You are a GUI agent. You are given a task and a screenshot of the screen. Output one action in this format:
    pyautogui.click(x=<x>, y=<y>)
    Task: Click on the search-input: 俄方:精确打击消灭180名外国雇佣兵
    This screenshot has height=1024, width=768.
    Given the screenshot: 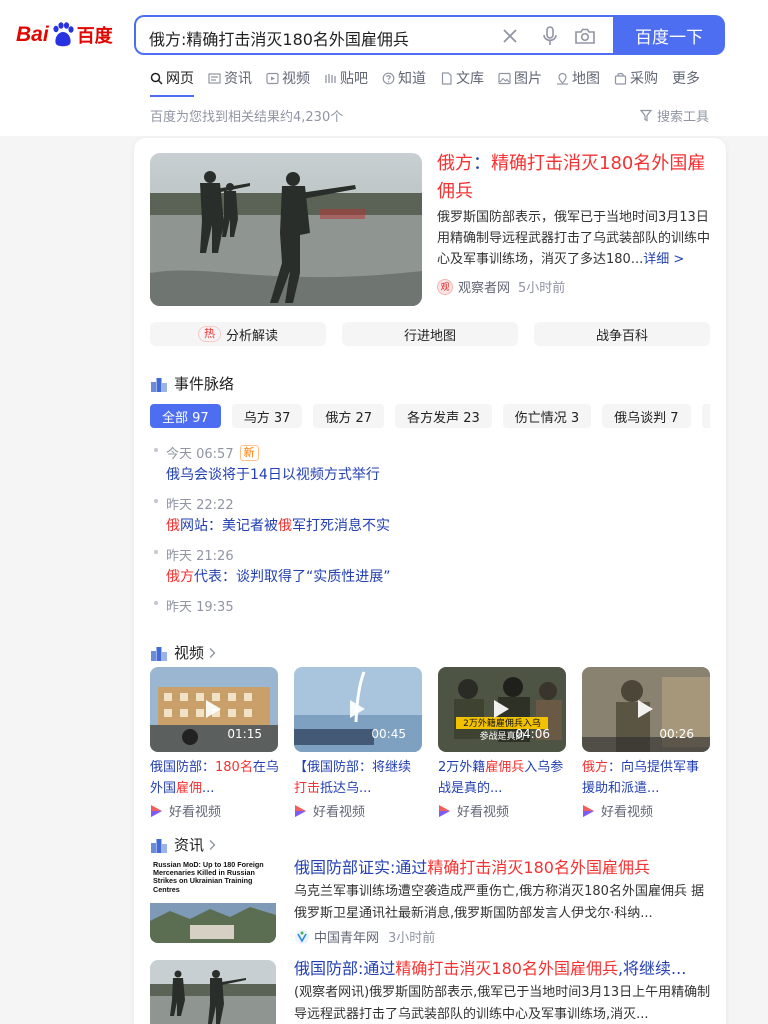 What is the action you would take?
    pyautogui.click(x=279, y=38)
    